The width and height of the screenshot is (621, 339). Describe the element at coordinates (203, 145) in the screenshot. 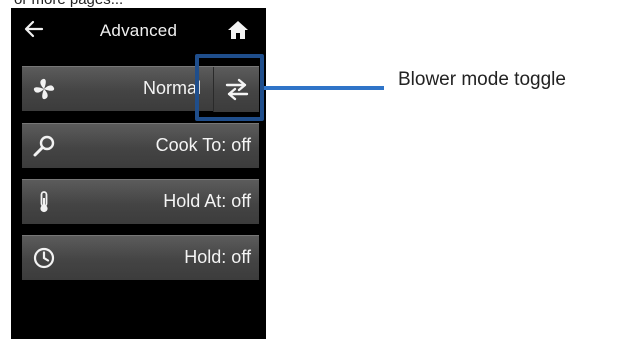

I see `cook-to-label: Cook To: off` at that location.